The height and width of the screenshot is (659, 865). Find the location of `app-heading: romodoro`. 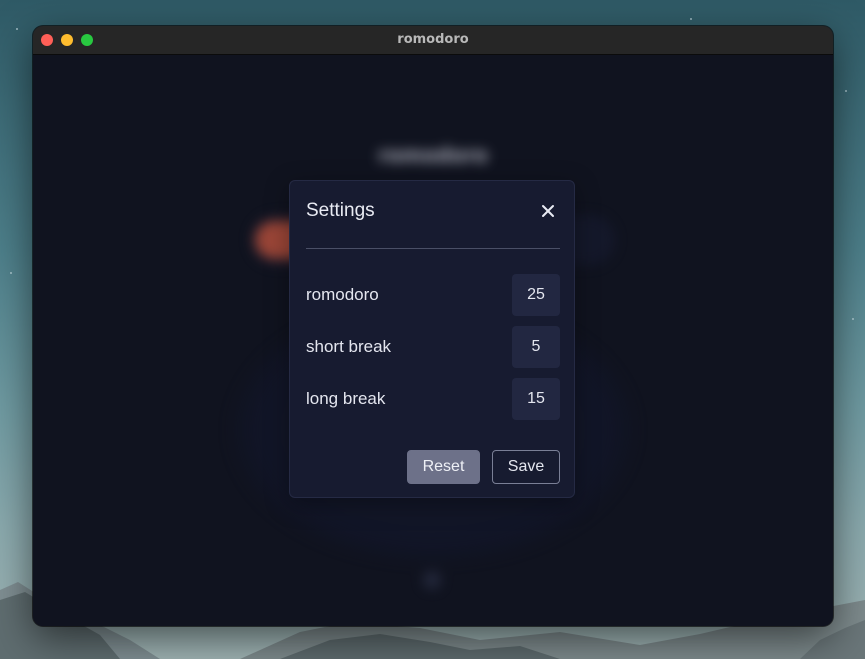

app-heading: romodoro is located at coordinates (433, 155).